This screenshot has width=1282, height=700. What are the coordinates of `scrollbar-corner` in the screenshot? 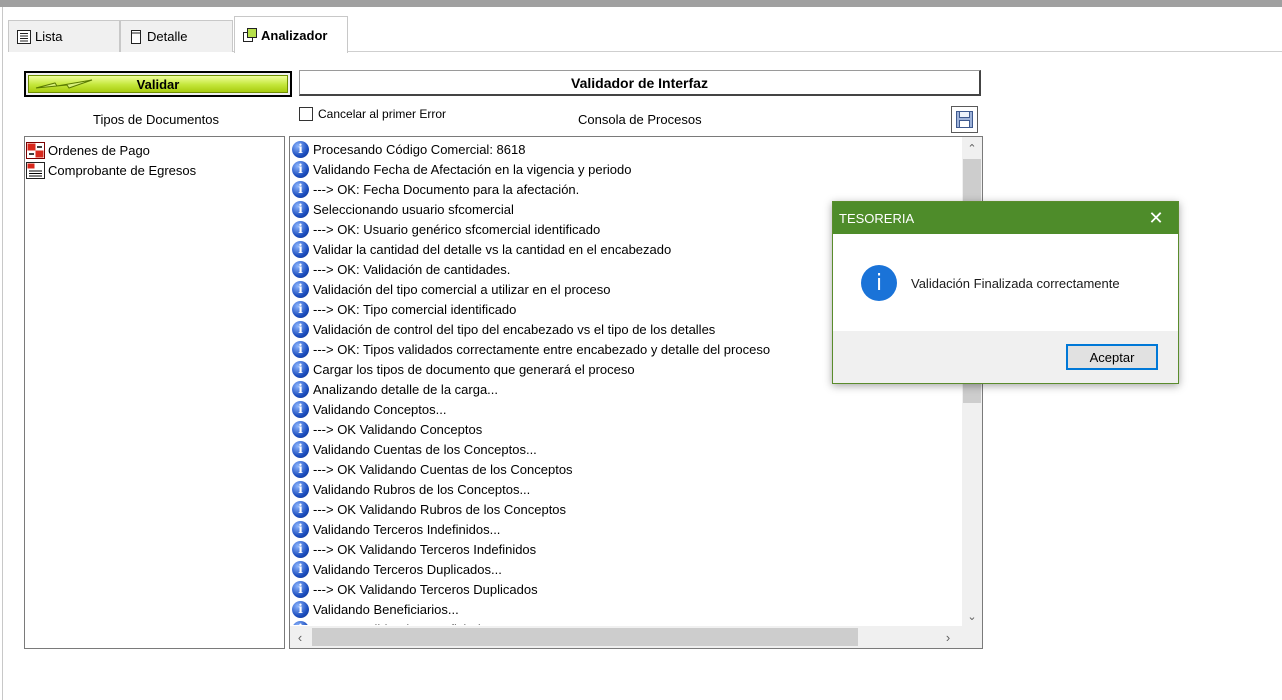 It's located at (972, 637).